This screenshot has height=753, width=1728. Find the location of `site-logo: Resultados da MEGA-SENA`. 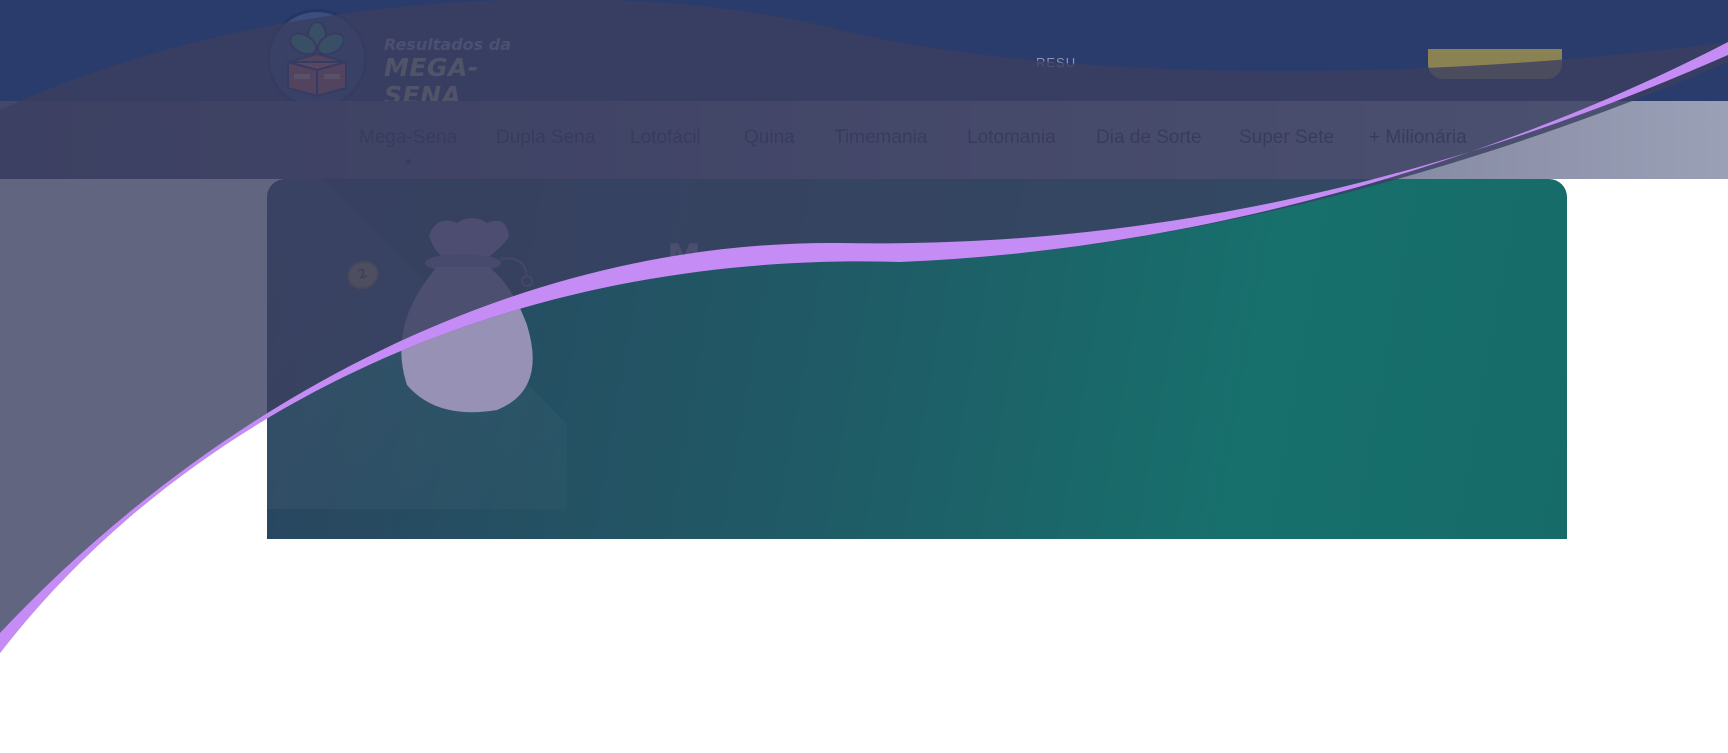

site-logo: Resultados da MEGA-SENA is located at coordinates (407, 59).